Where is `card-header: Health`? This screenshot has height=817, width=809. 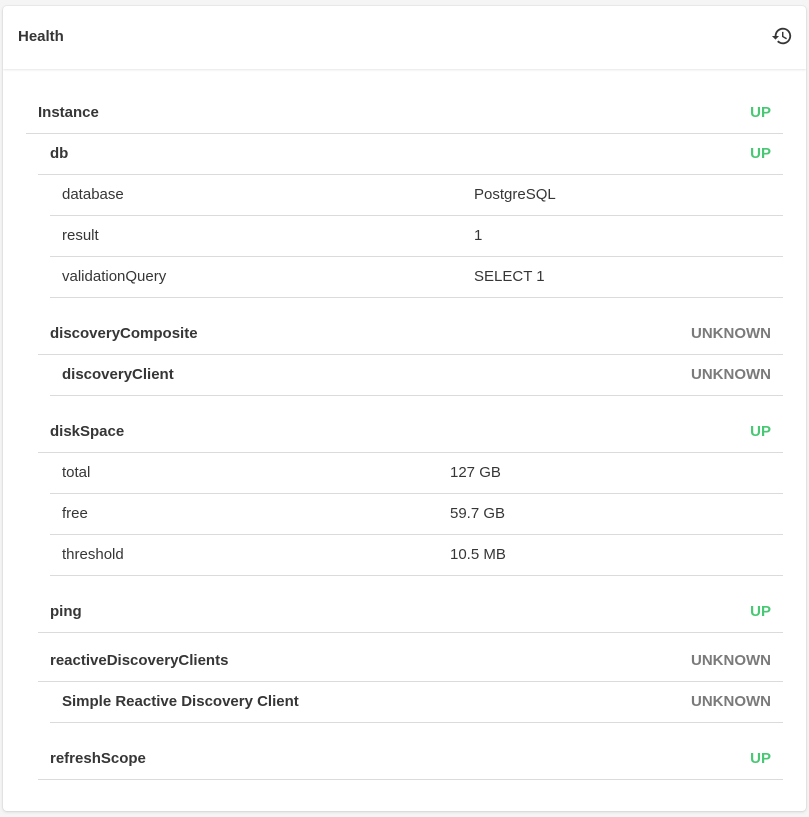
card-header: Health is located at coordinates (404, 37).